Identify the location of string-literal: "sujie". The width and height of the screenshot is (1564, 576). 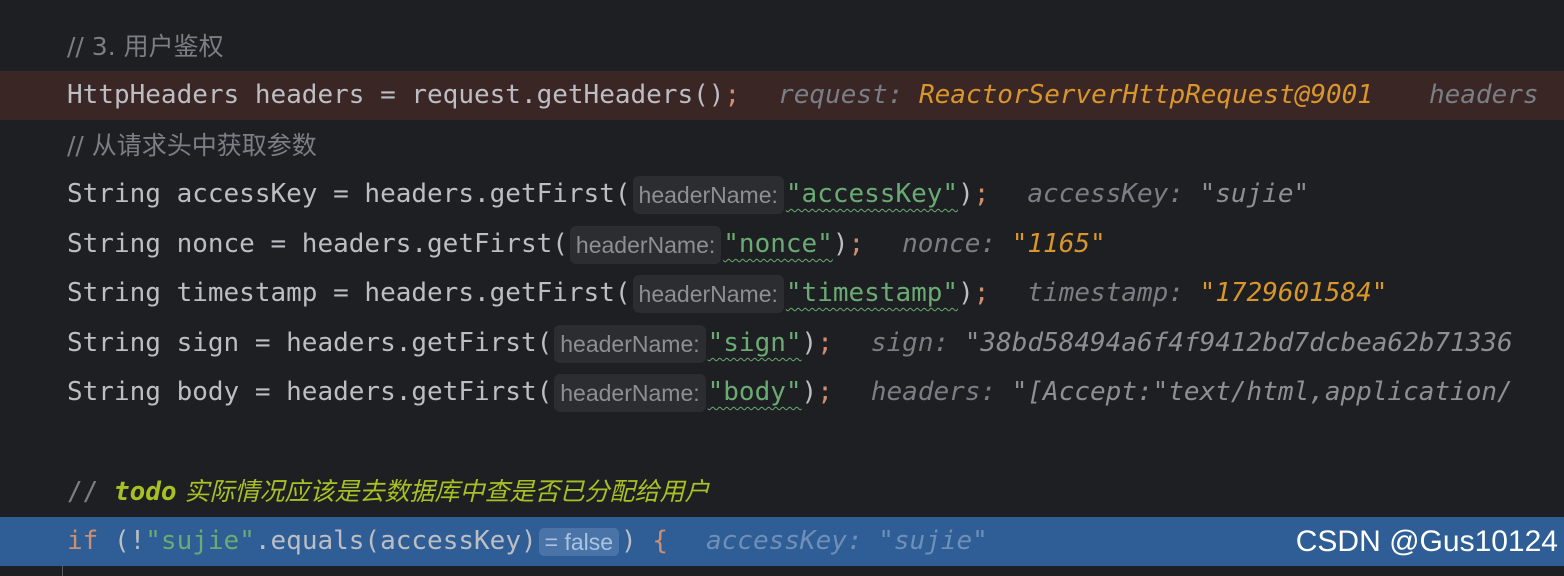
(200, 541).